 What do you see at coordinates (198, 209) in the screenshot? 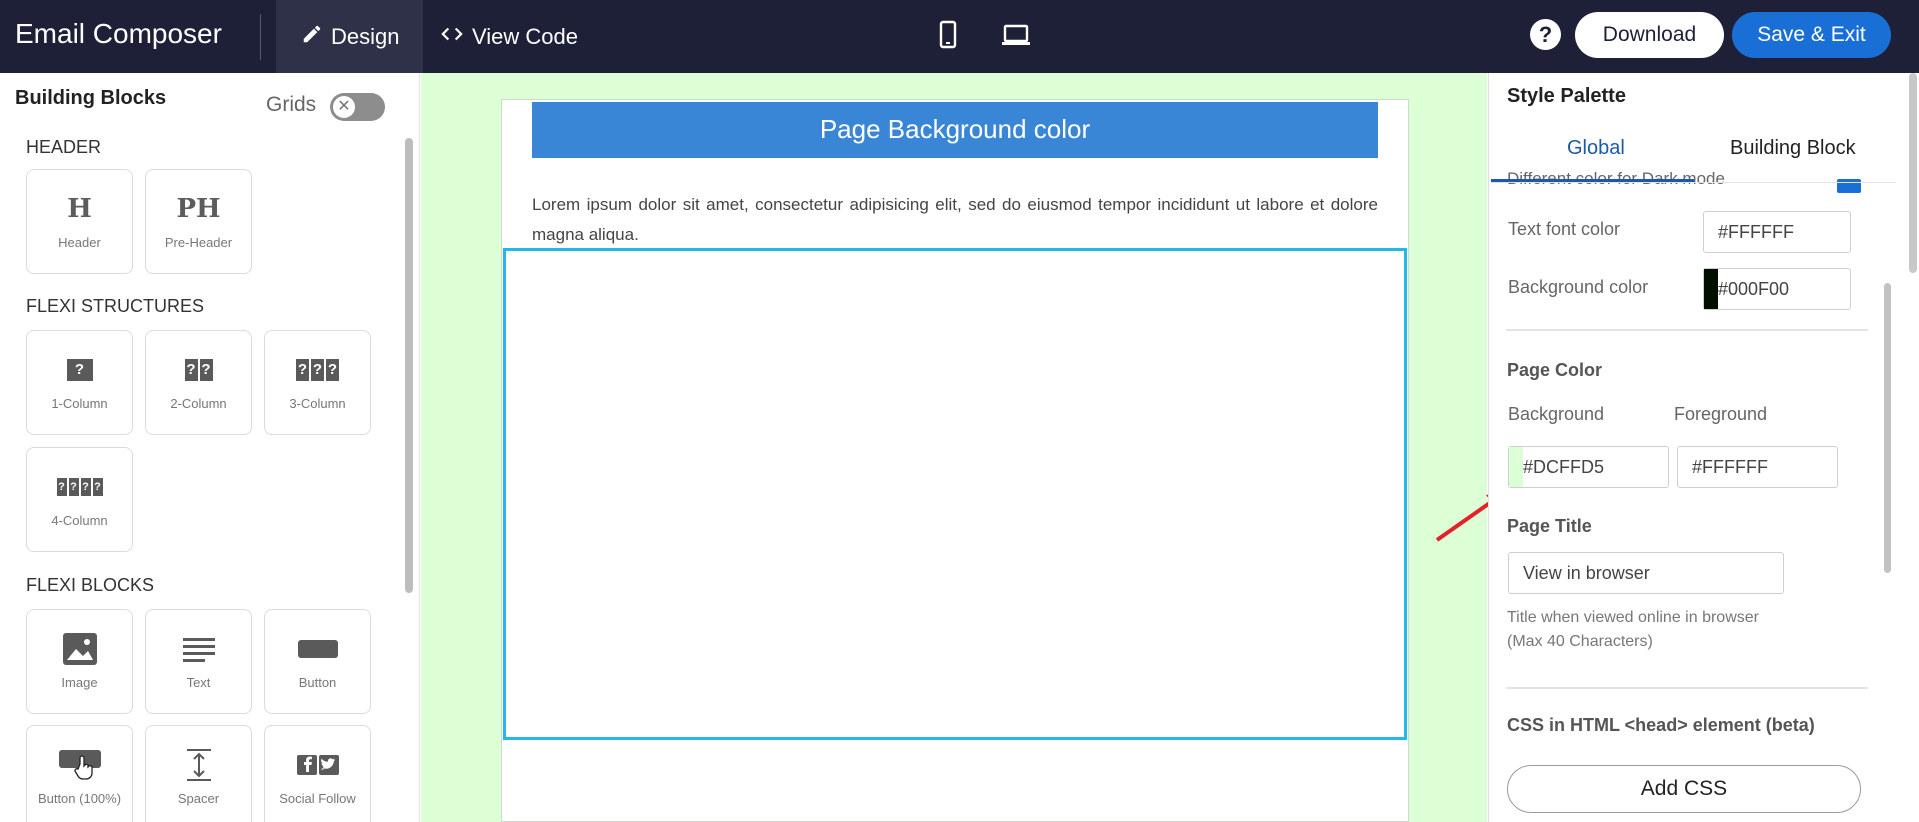
I see `pre-header-icon: PH` at bounding box center [198, 209].